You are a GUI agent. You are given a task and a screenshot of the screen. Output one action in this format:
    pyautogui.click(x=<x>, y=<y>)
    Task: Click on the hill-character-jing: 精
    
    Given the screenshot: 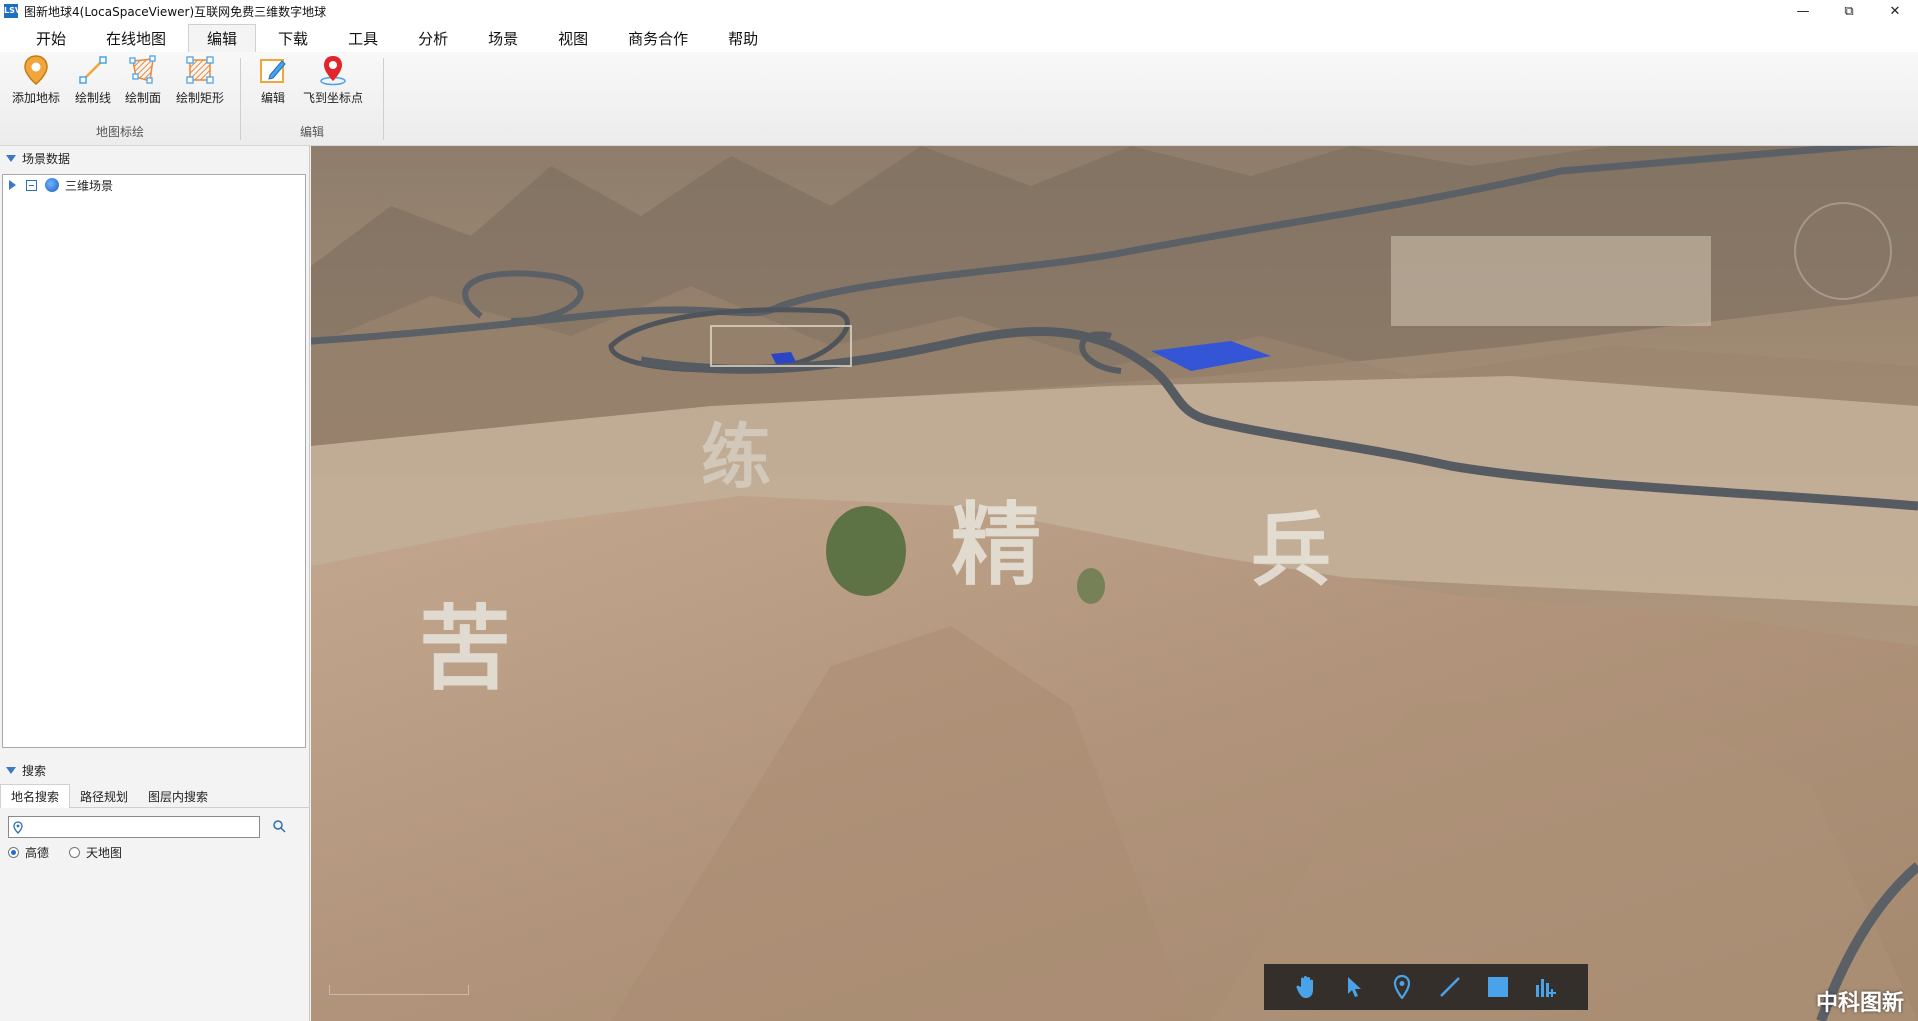 What is the action you would take?
    pyautogui.click(x=996, y=545)
    